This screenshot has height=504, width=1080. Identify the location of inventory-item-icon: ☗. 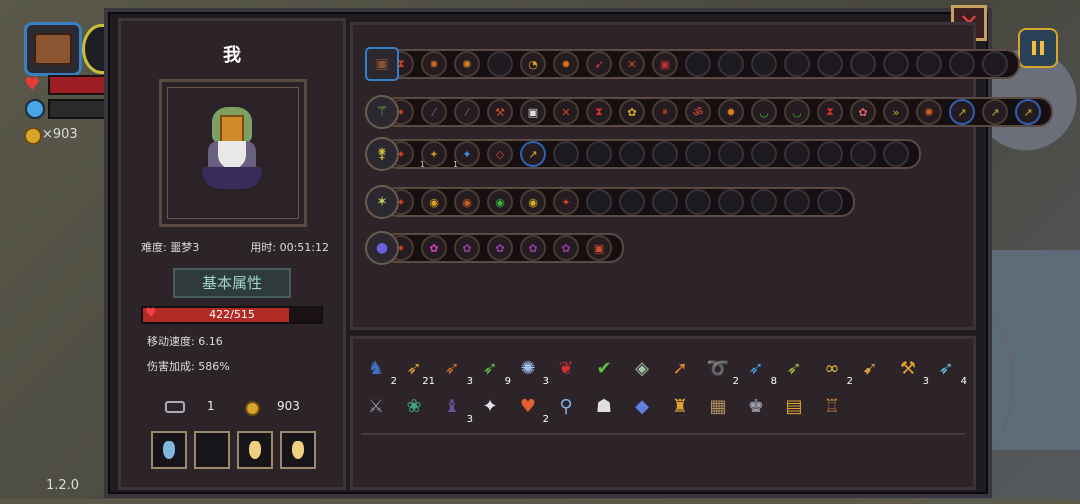
(604, 406).